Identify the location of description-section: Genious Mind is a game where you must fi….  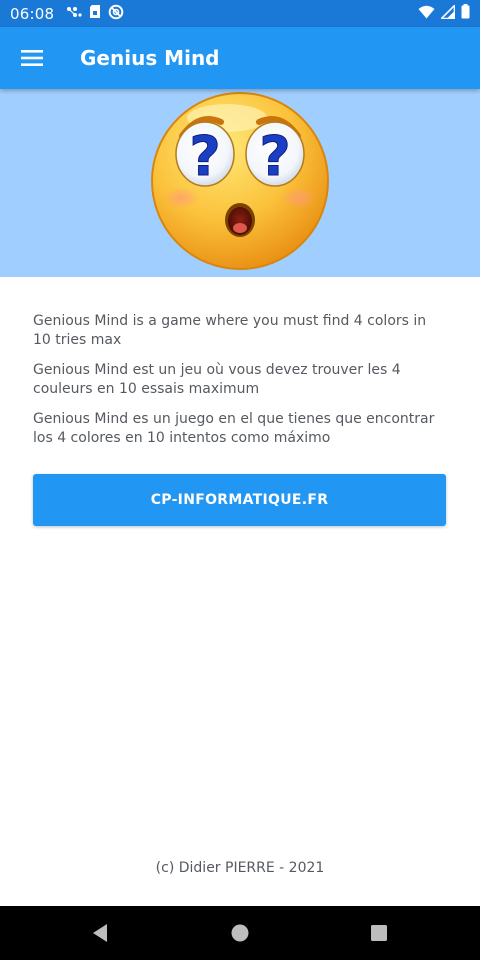
(240, 385).